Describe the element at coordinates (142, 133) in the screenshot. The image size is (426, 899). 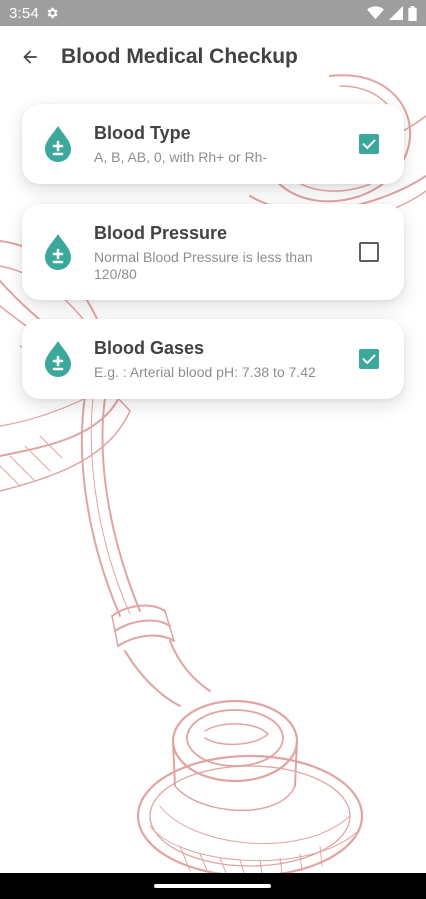
I see `item-title: Blood Type` at that location.